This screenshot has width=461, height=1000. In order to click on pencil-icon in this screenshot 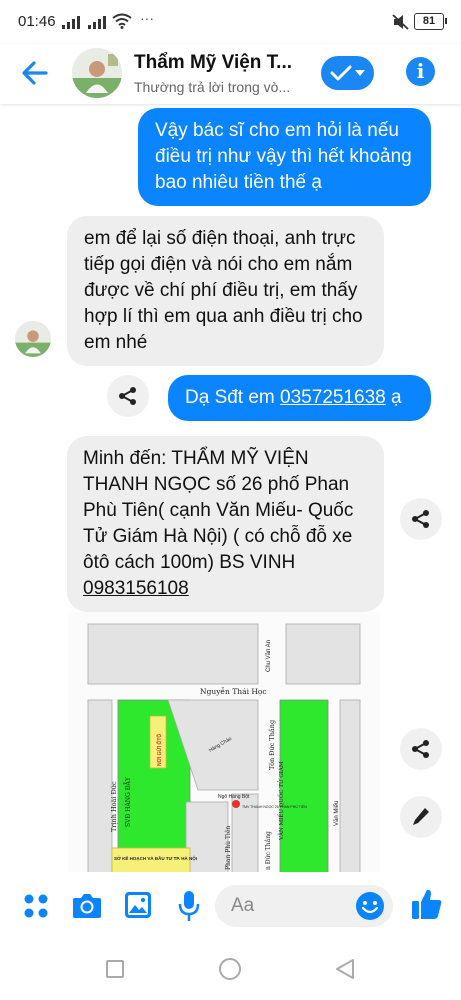, I will do `click(421, 816)`.